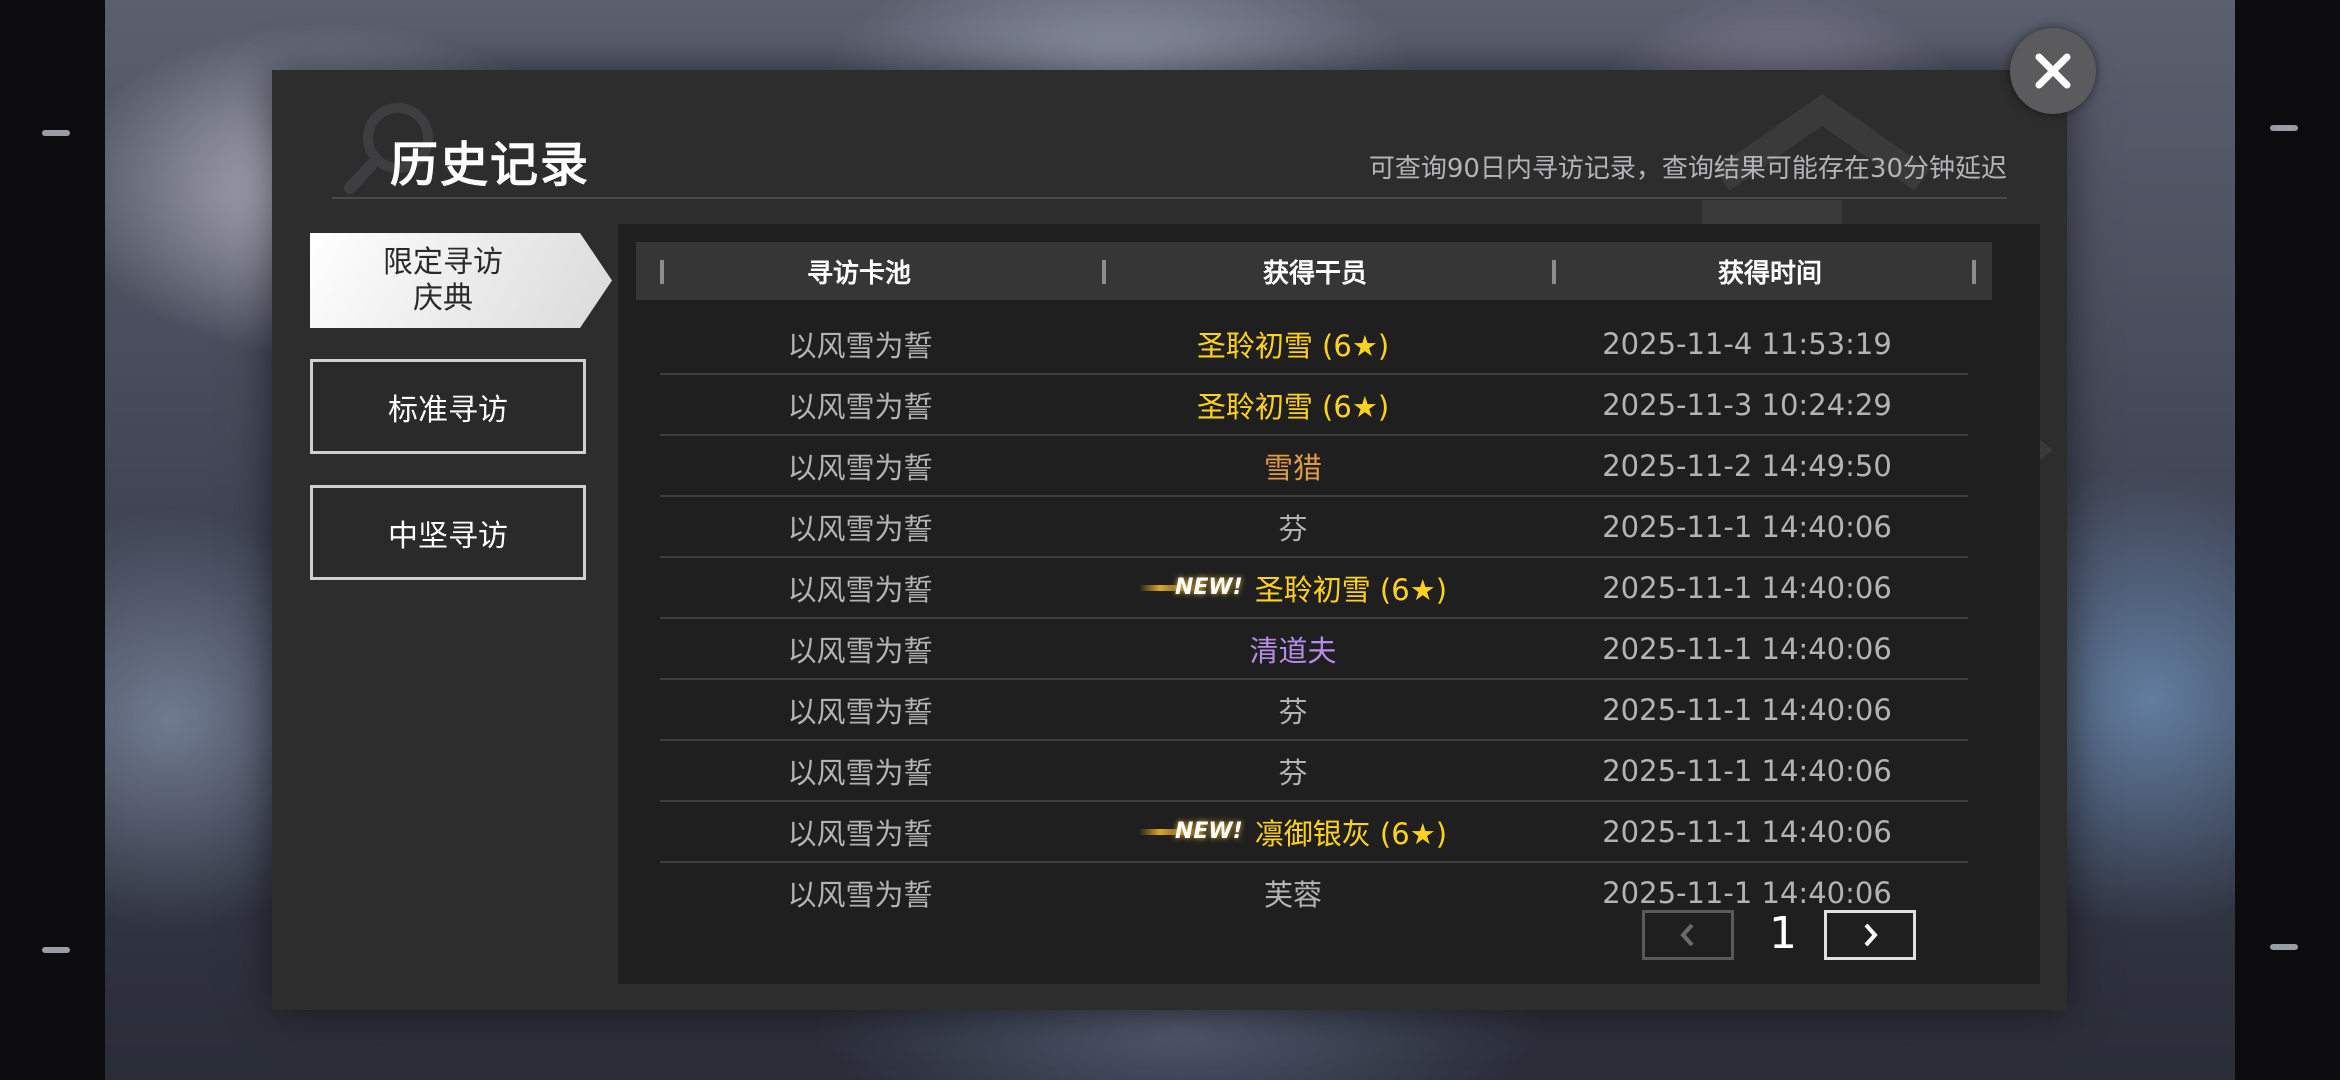  I want to click on tab-label: 标准寻访, so click(448, 410).